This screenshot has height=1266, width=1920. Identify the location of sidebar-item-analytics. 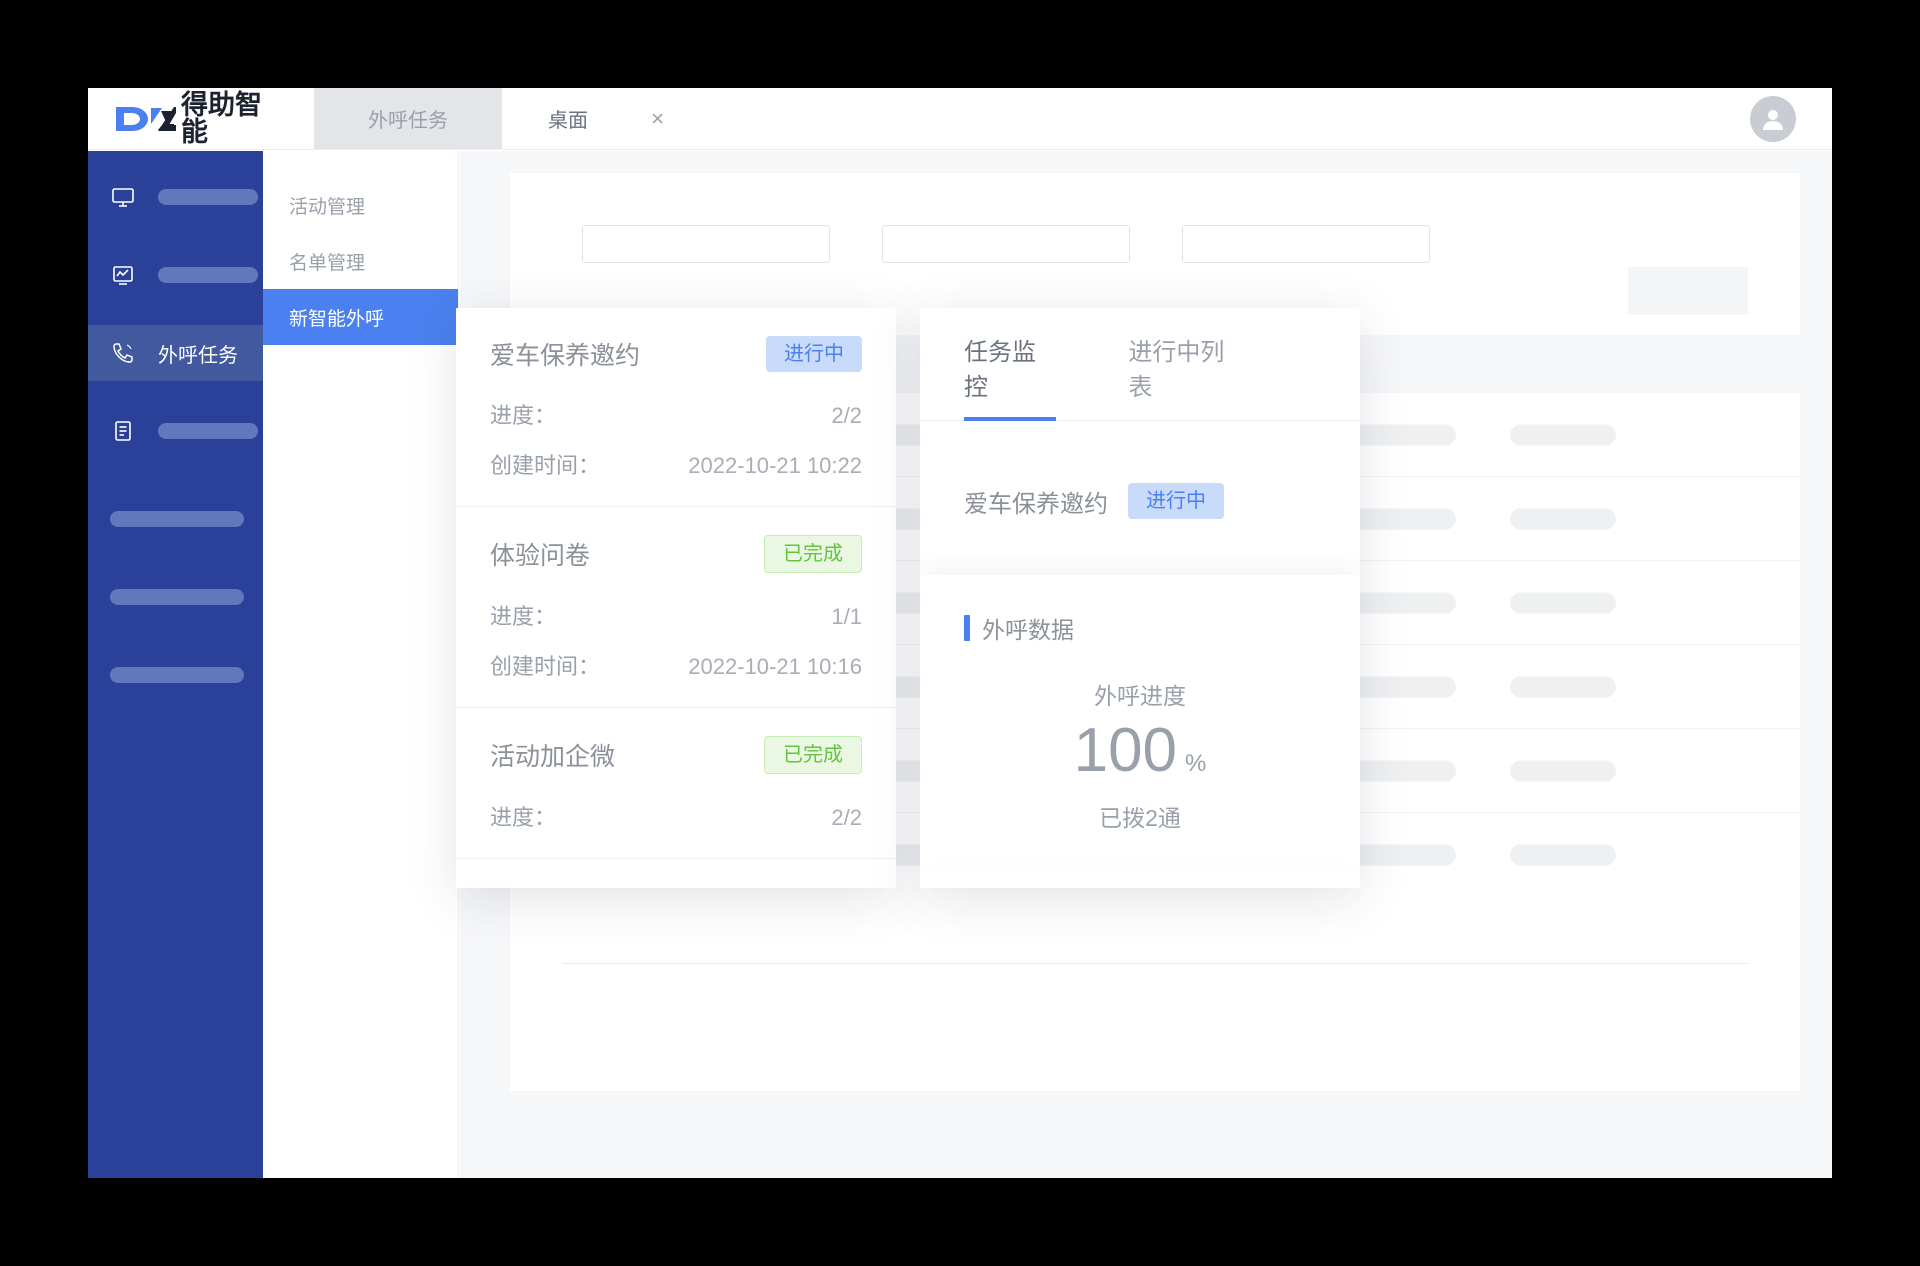
(175, 275).